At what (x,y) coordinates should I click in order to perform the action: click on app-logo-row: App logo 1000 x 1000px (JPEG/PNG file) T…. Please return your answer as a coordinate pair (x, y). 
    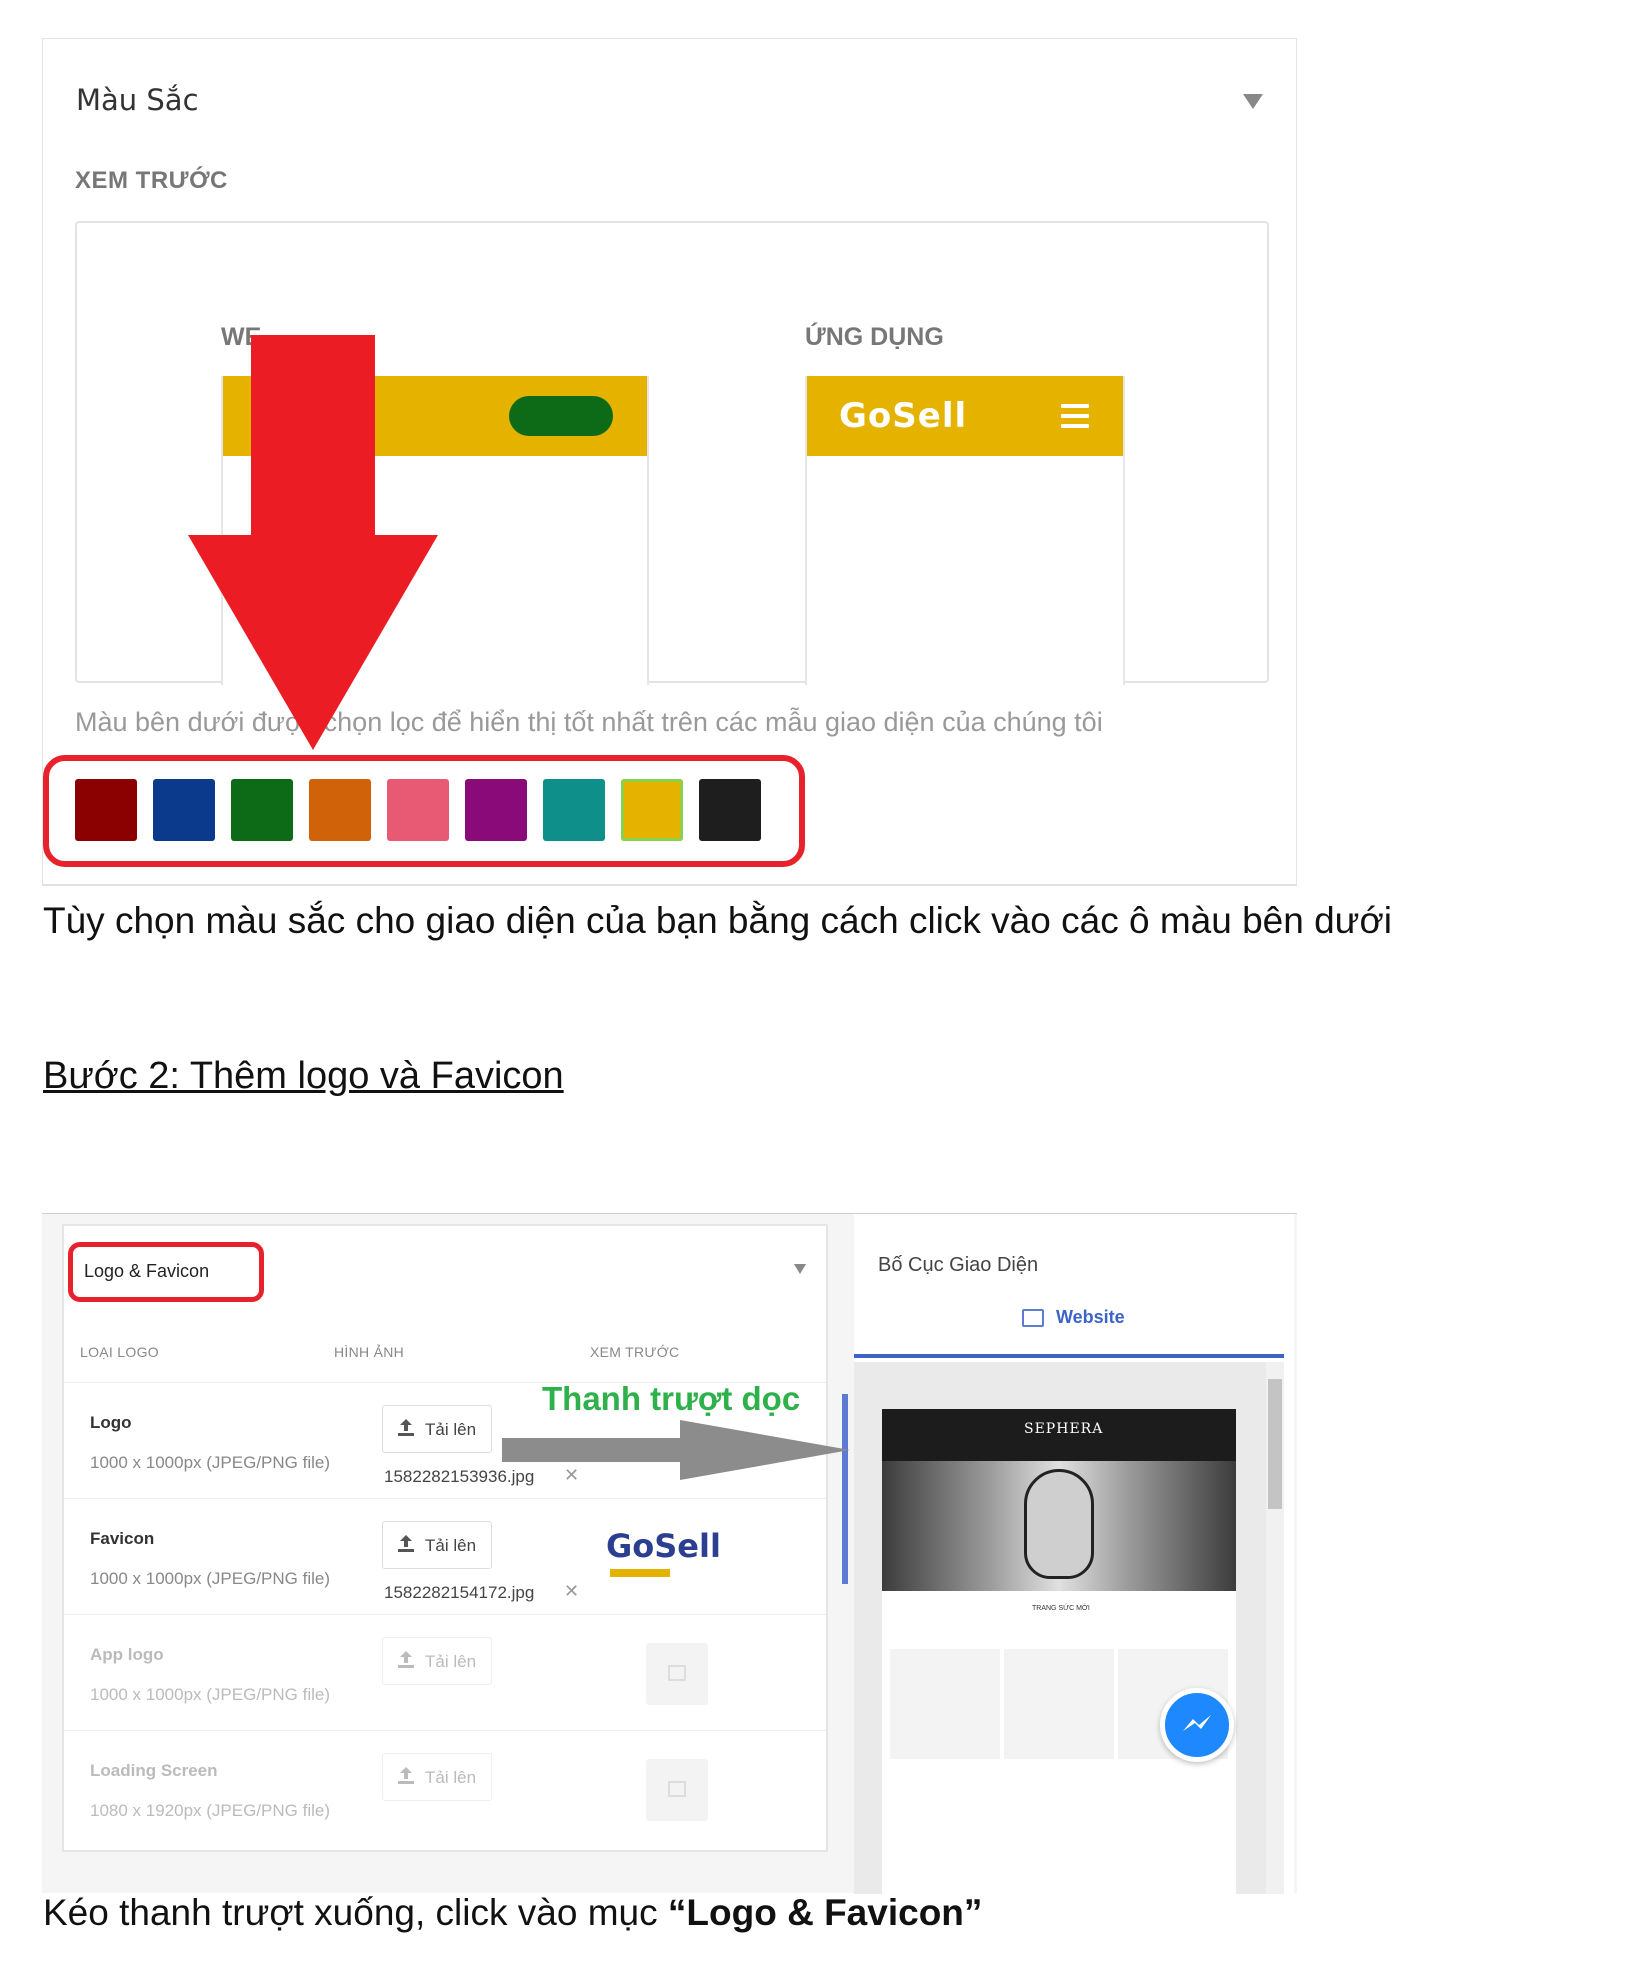
    Looking at the image, I should click on (445, 1672).